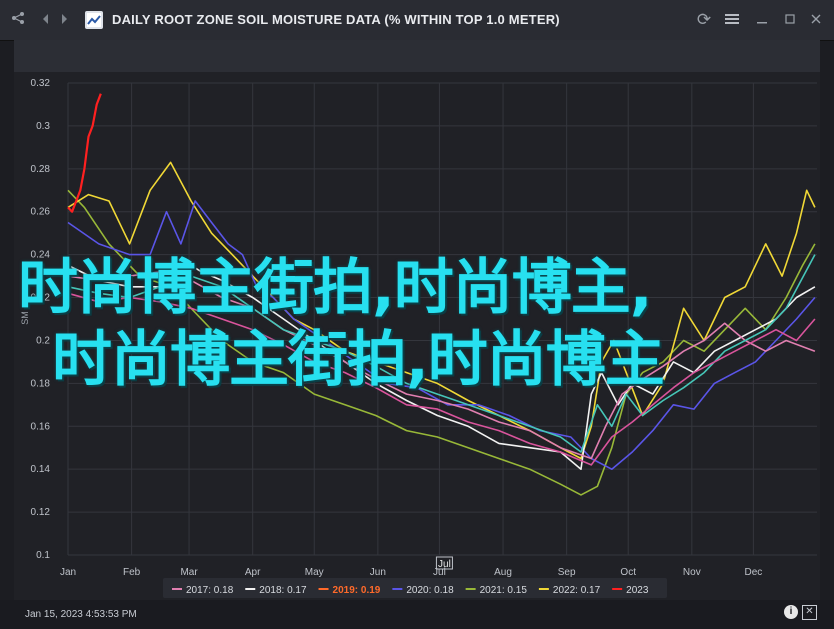  I want to click on collapse-icon: ✕, so click(809, 612).